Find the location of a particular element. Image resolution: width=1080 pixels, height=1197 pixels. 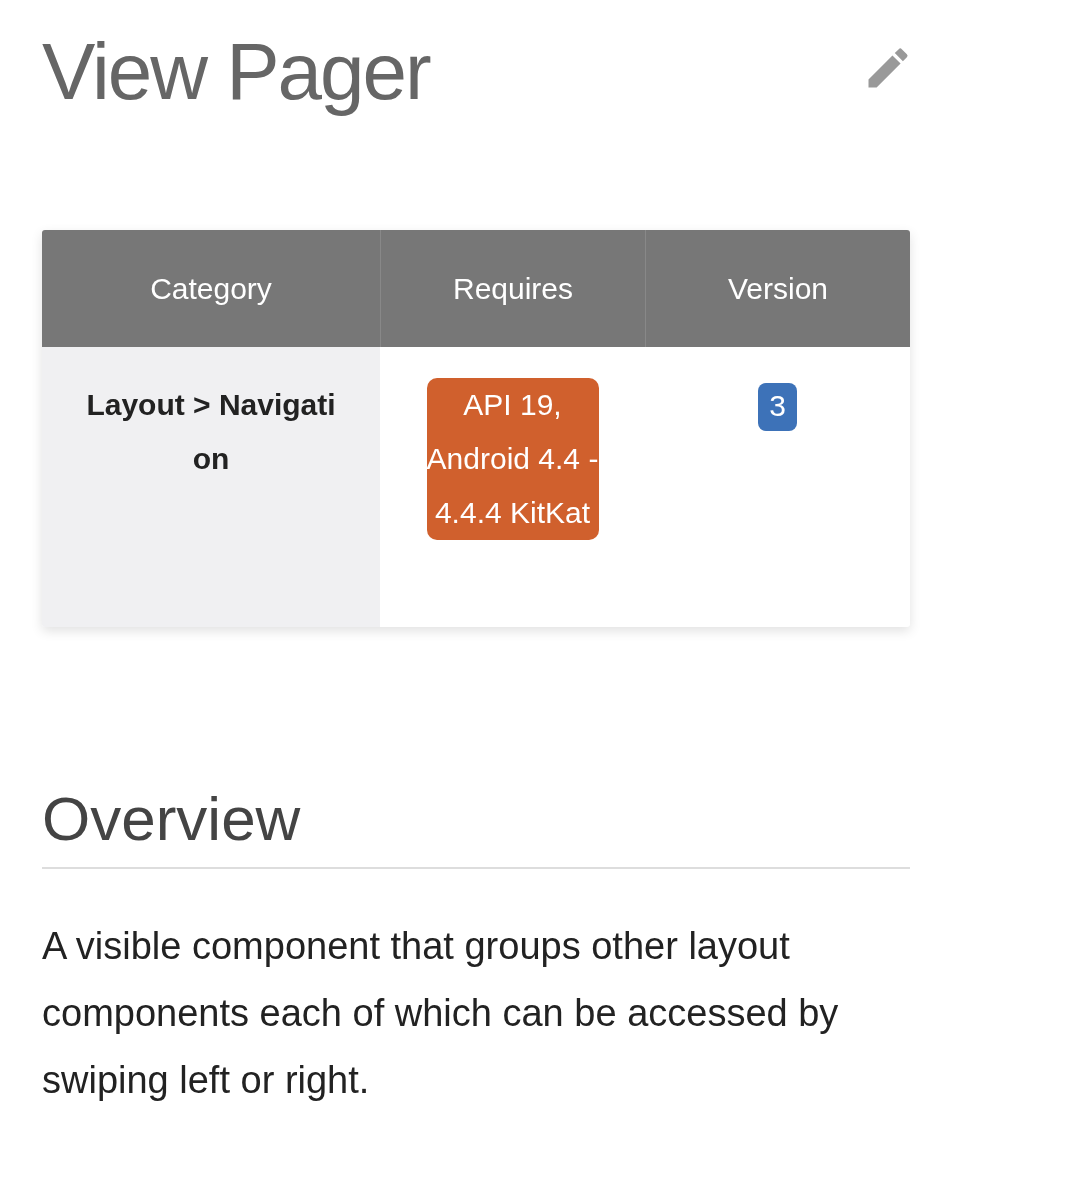

column-header: Version is located at coordinates (777, 288).